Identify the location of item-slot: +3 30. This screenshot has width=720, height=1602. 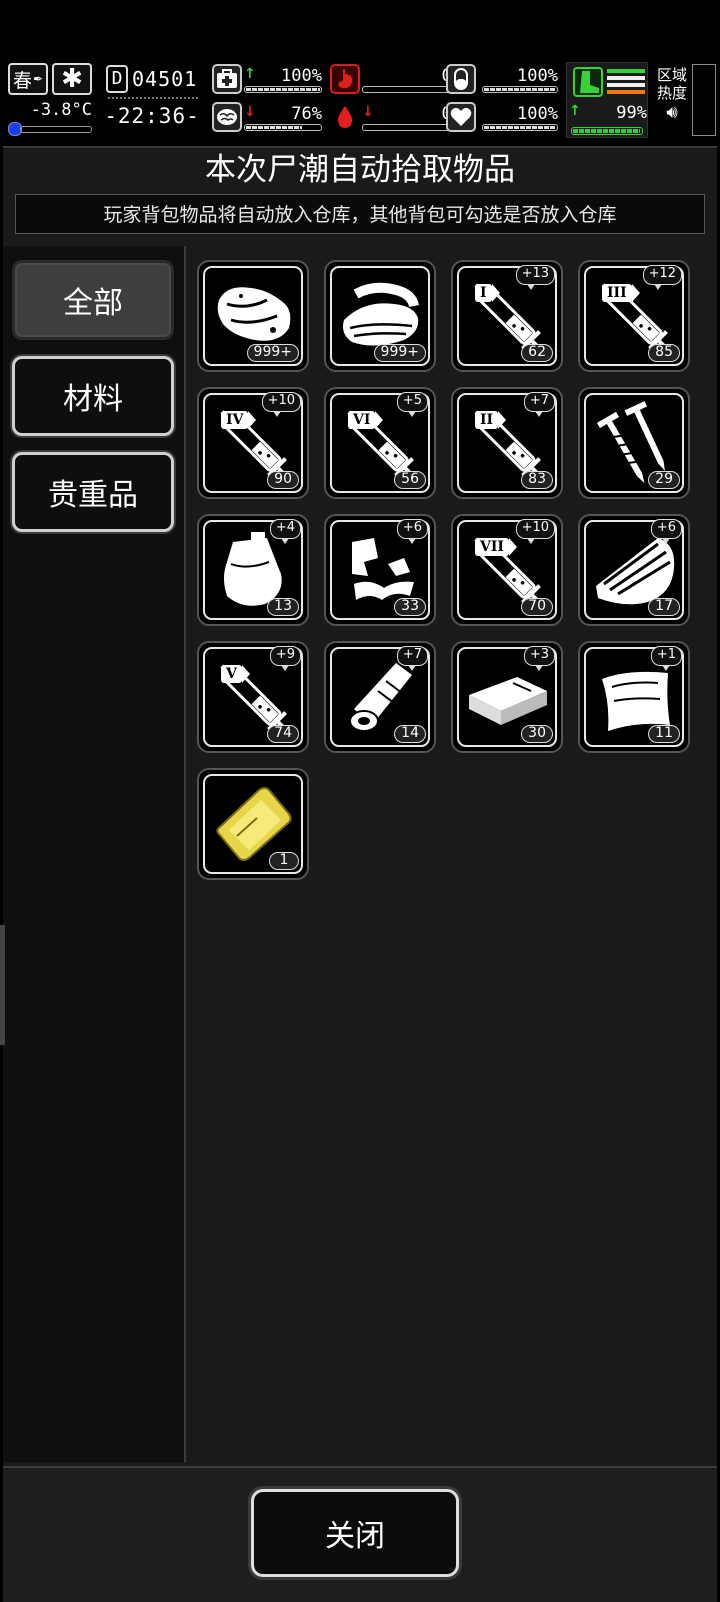
(507, 697).